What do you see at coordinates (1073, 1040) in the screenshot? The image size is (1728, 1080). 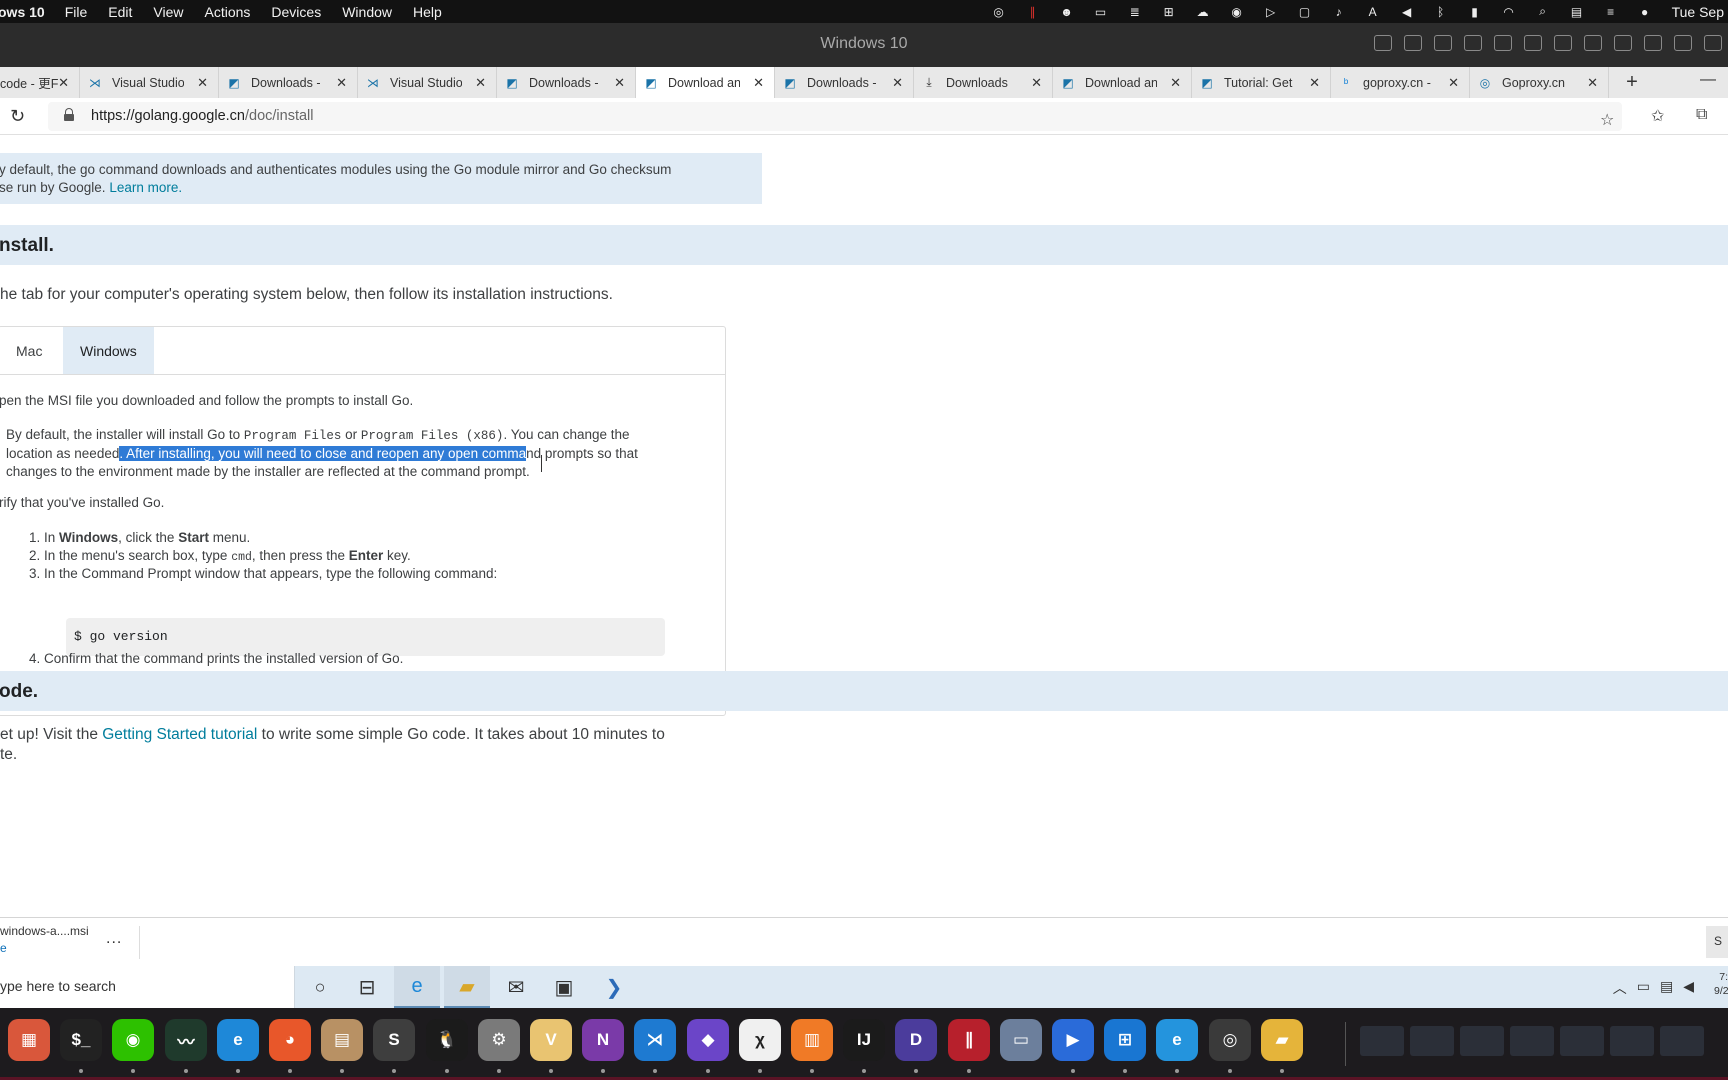 I see `player-dock-icon: ▶` at bounding box center [1073, 1040].